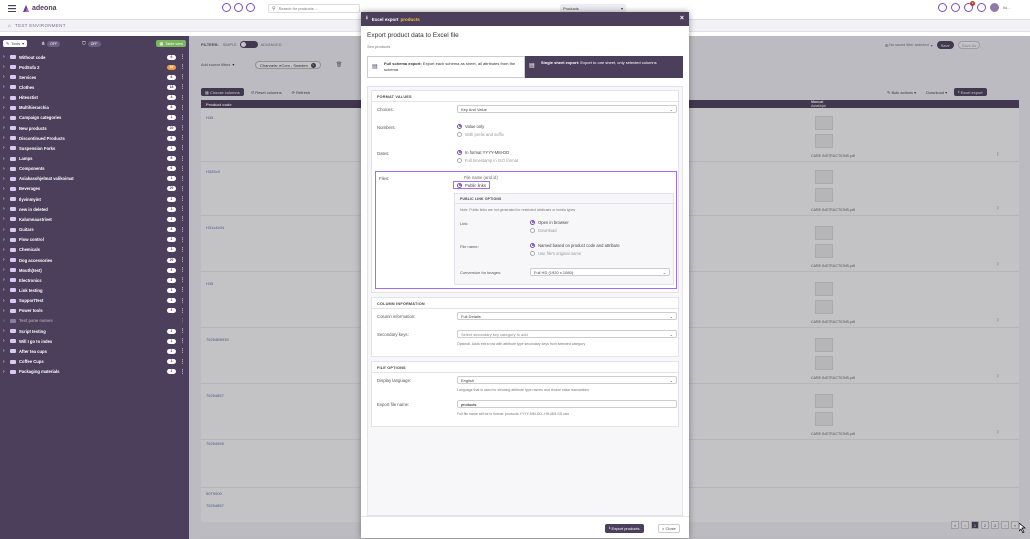 The image size is (1030, 539). I want to click on sidebar-item: › After tea cups 1 ⋮, so click(94, 351).